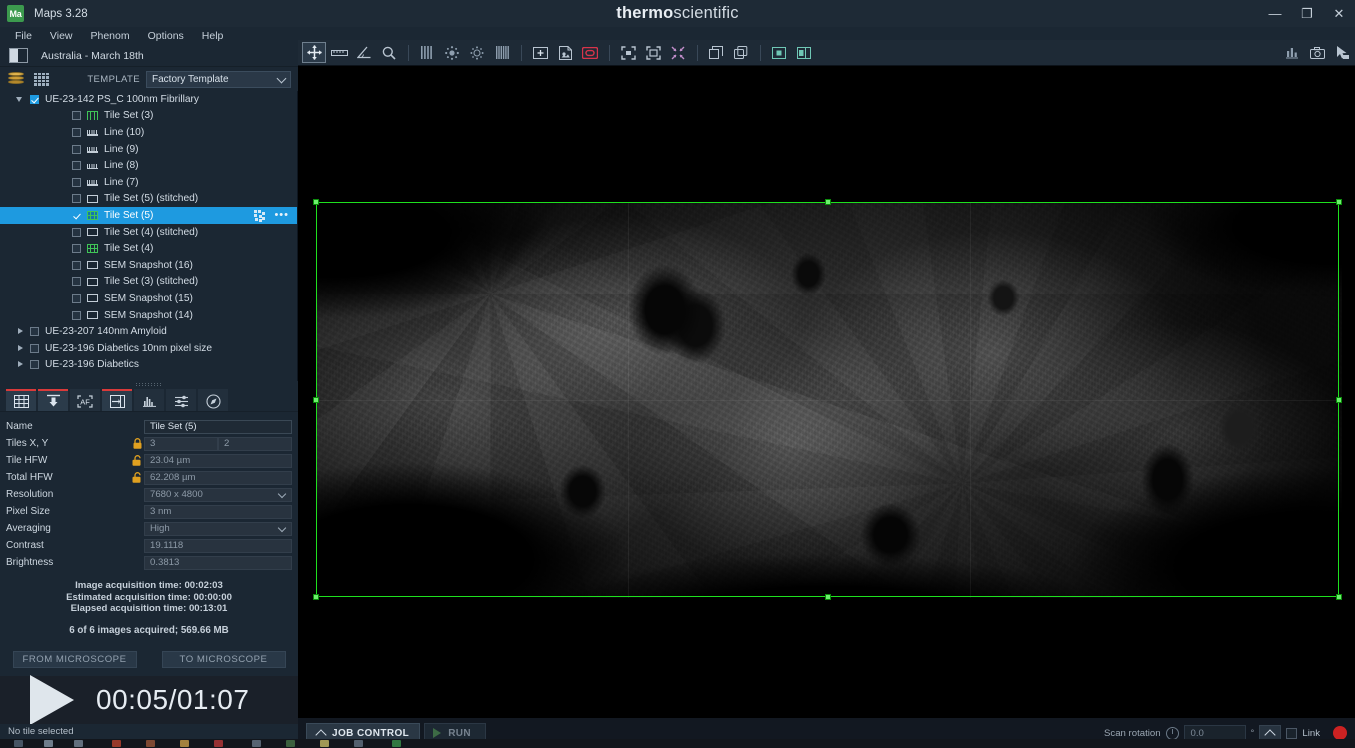 This screenshot has height=748, width=1355. Describe the element at coordinates (678, 52) in the screenshot. I see `collapse-center-icon` at that location.